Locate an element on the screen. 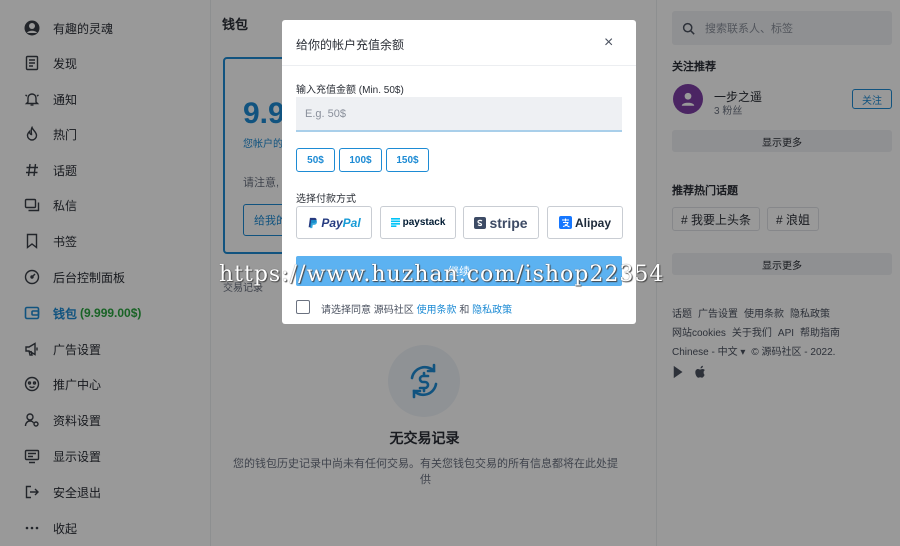 This screenshot has height=546, width=900. paystack-icon is located at coordinates (395, 222).